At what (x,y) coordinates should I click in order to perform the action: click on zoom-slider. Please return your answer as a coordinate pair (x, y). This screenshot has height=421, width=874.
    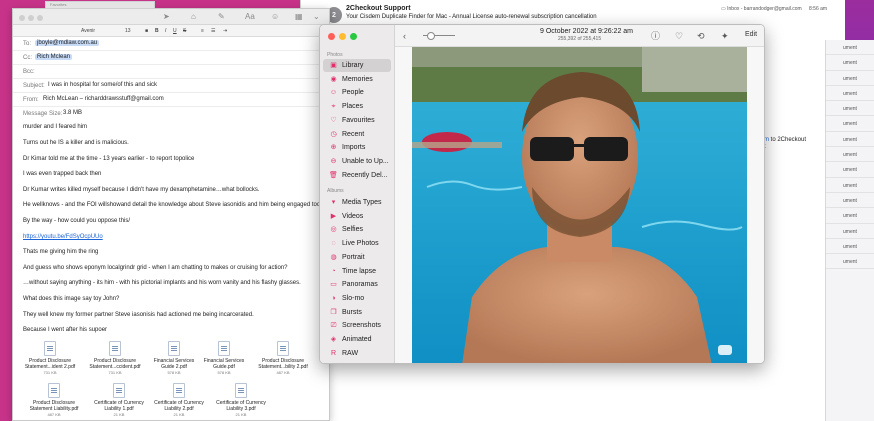
    Looking at the image, I should click on (439, 36).